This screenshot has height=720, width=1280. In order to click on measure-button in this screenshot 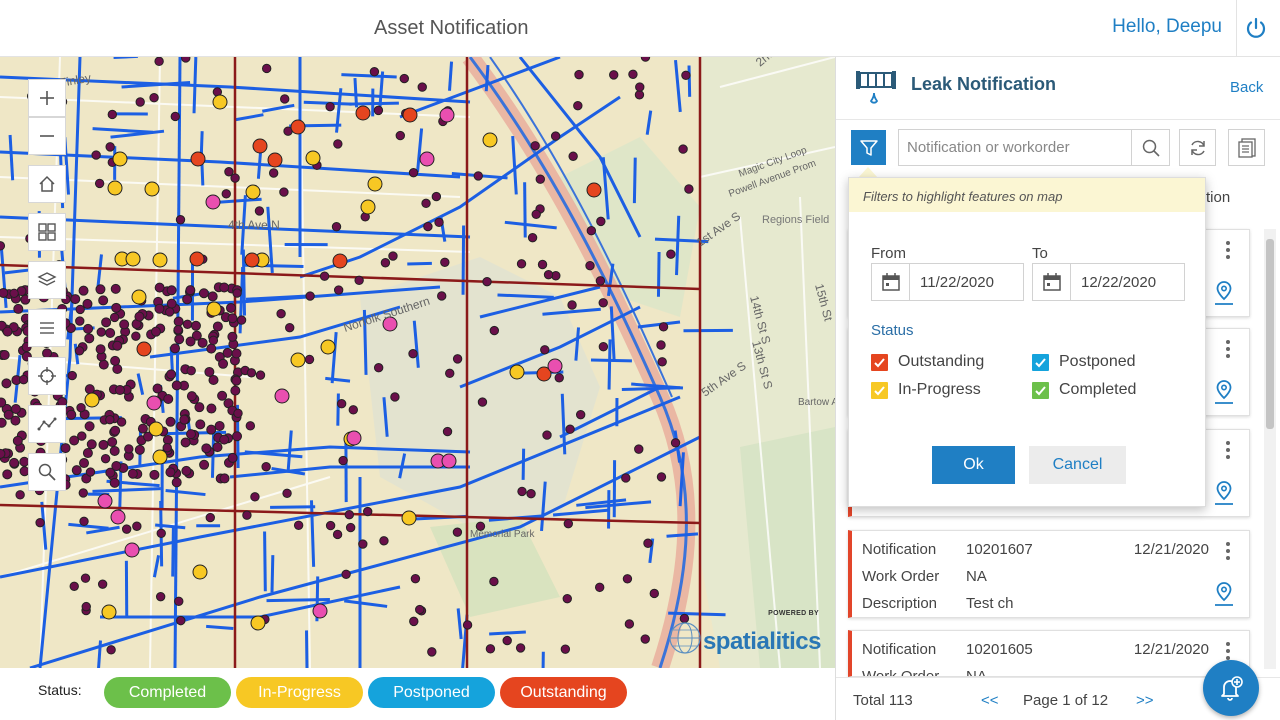, I will do `click(47, 424)`.